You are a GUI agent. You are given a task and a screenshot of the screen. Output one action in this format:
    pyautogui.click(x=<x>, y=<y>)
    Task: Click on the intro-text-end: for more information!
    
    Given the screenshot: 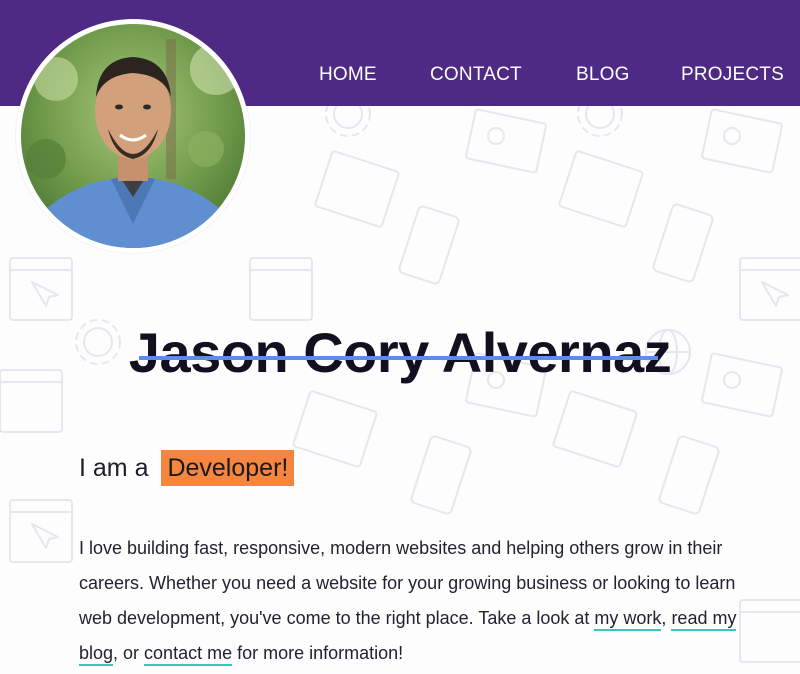 What is the action you would take?
    pyautogui.click(x=318, y=653)
    